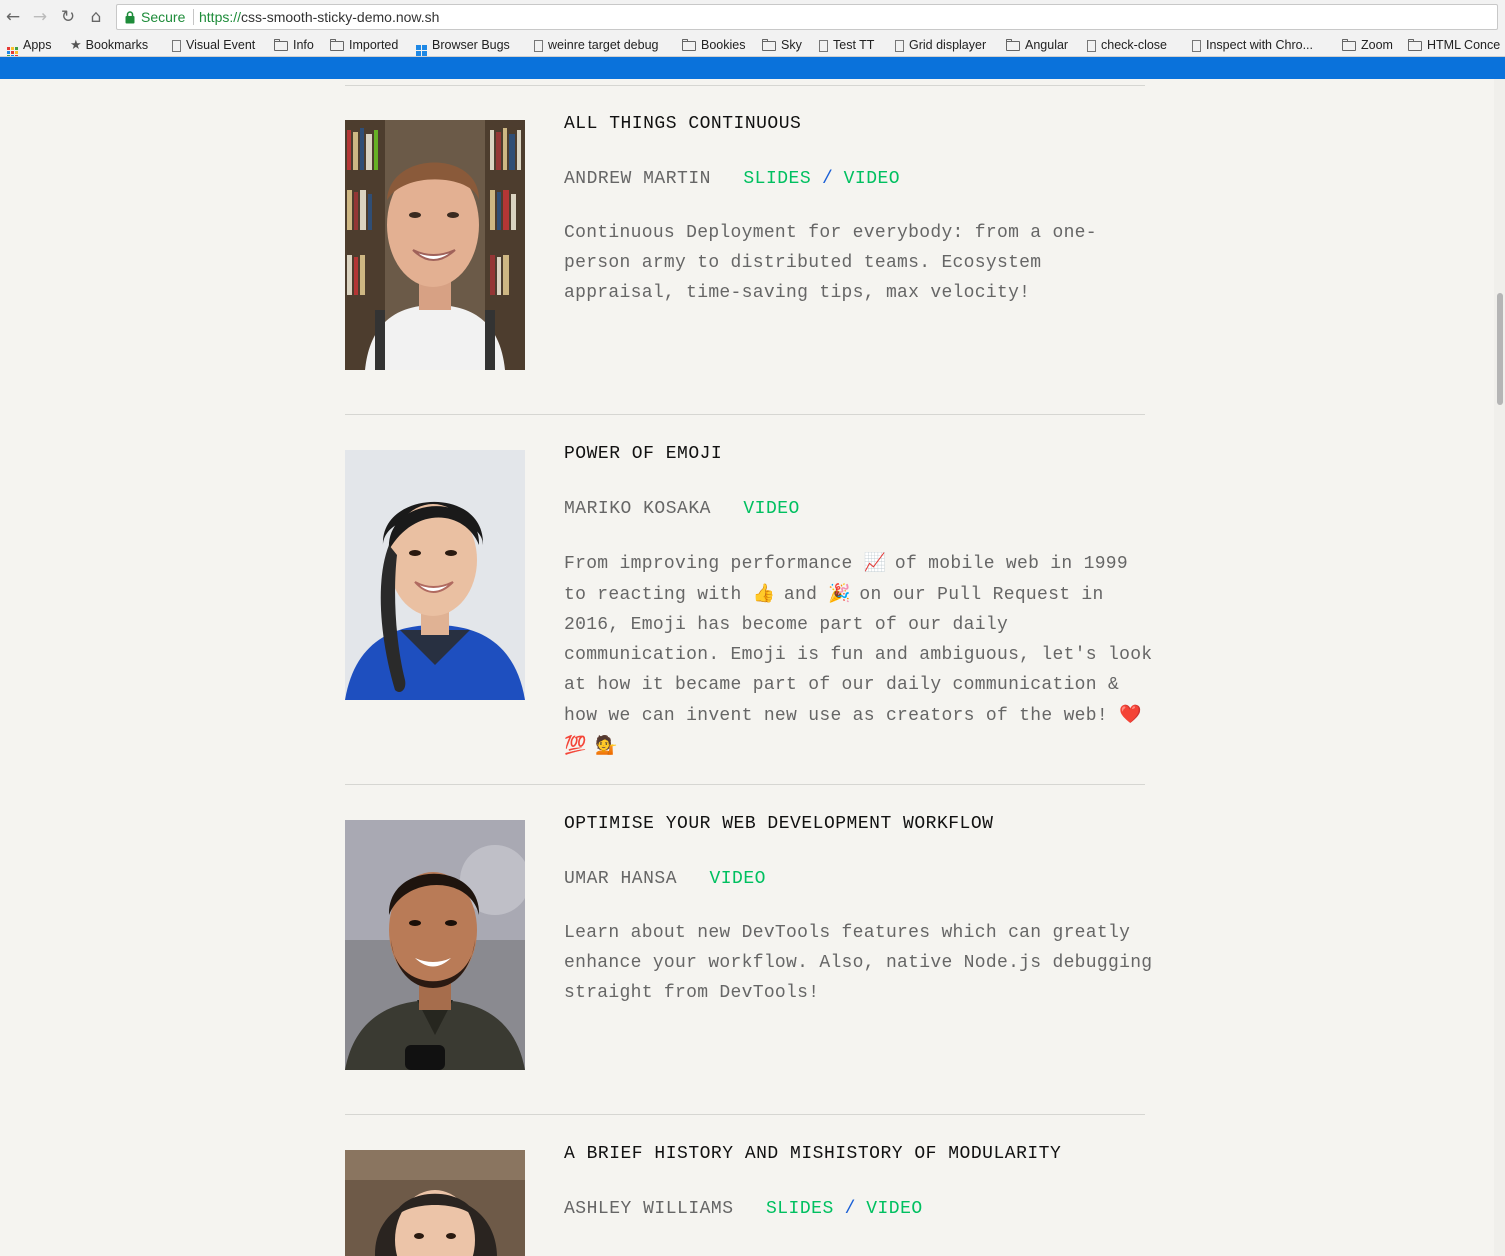 This screenshot has height=1256, width=1505. I want to click on bookmark-grid-displayer: Grid displayer, so click(940, 45).